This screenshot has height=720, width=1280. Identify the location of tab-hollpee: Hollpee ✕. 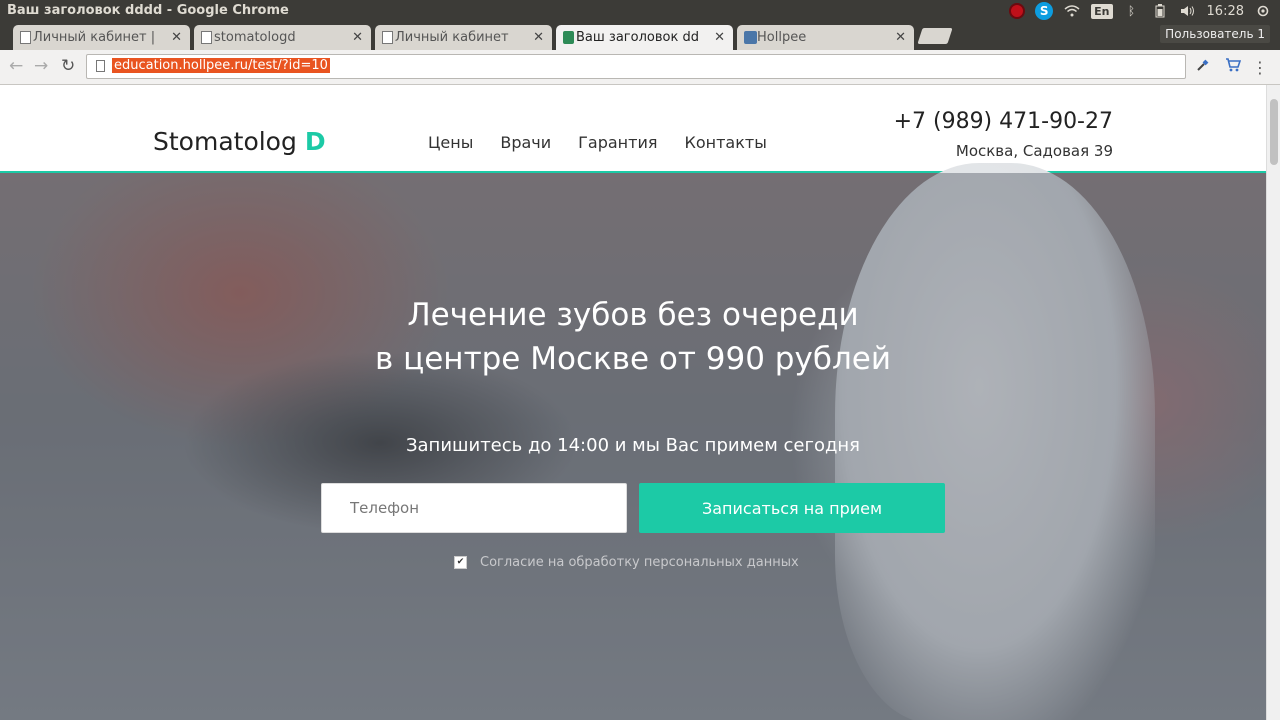
(825, 37).